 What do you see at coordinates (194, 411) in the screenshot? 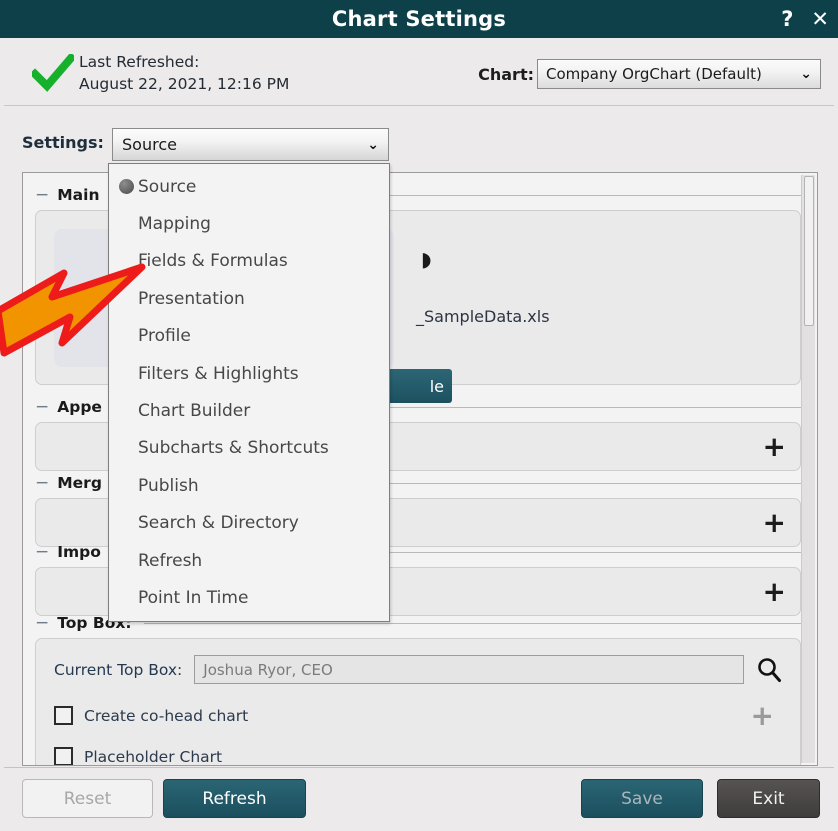
I see `menu-item-label: Chart Builder` at bounding box center [194, 411].